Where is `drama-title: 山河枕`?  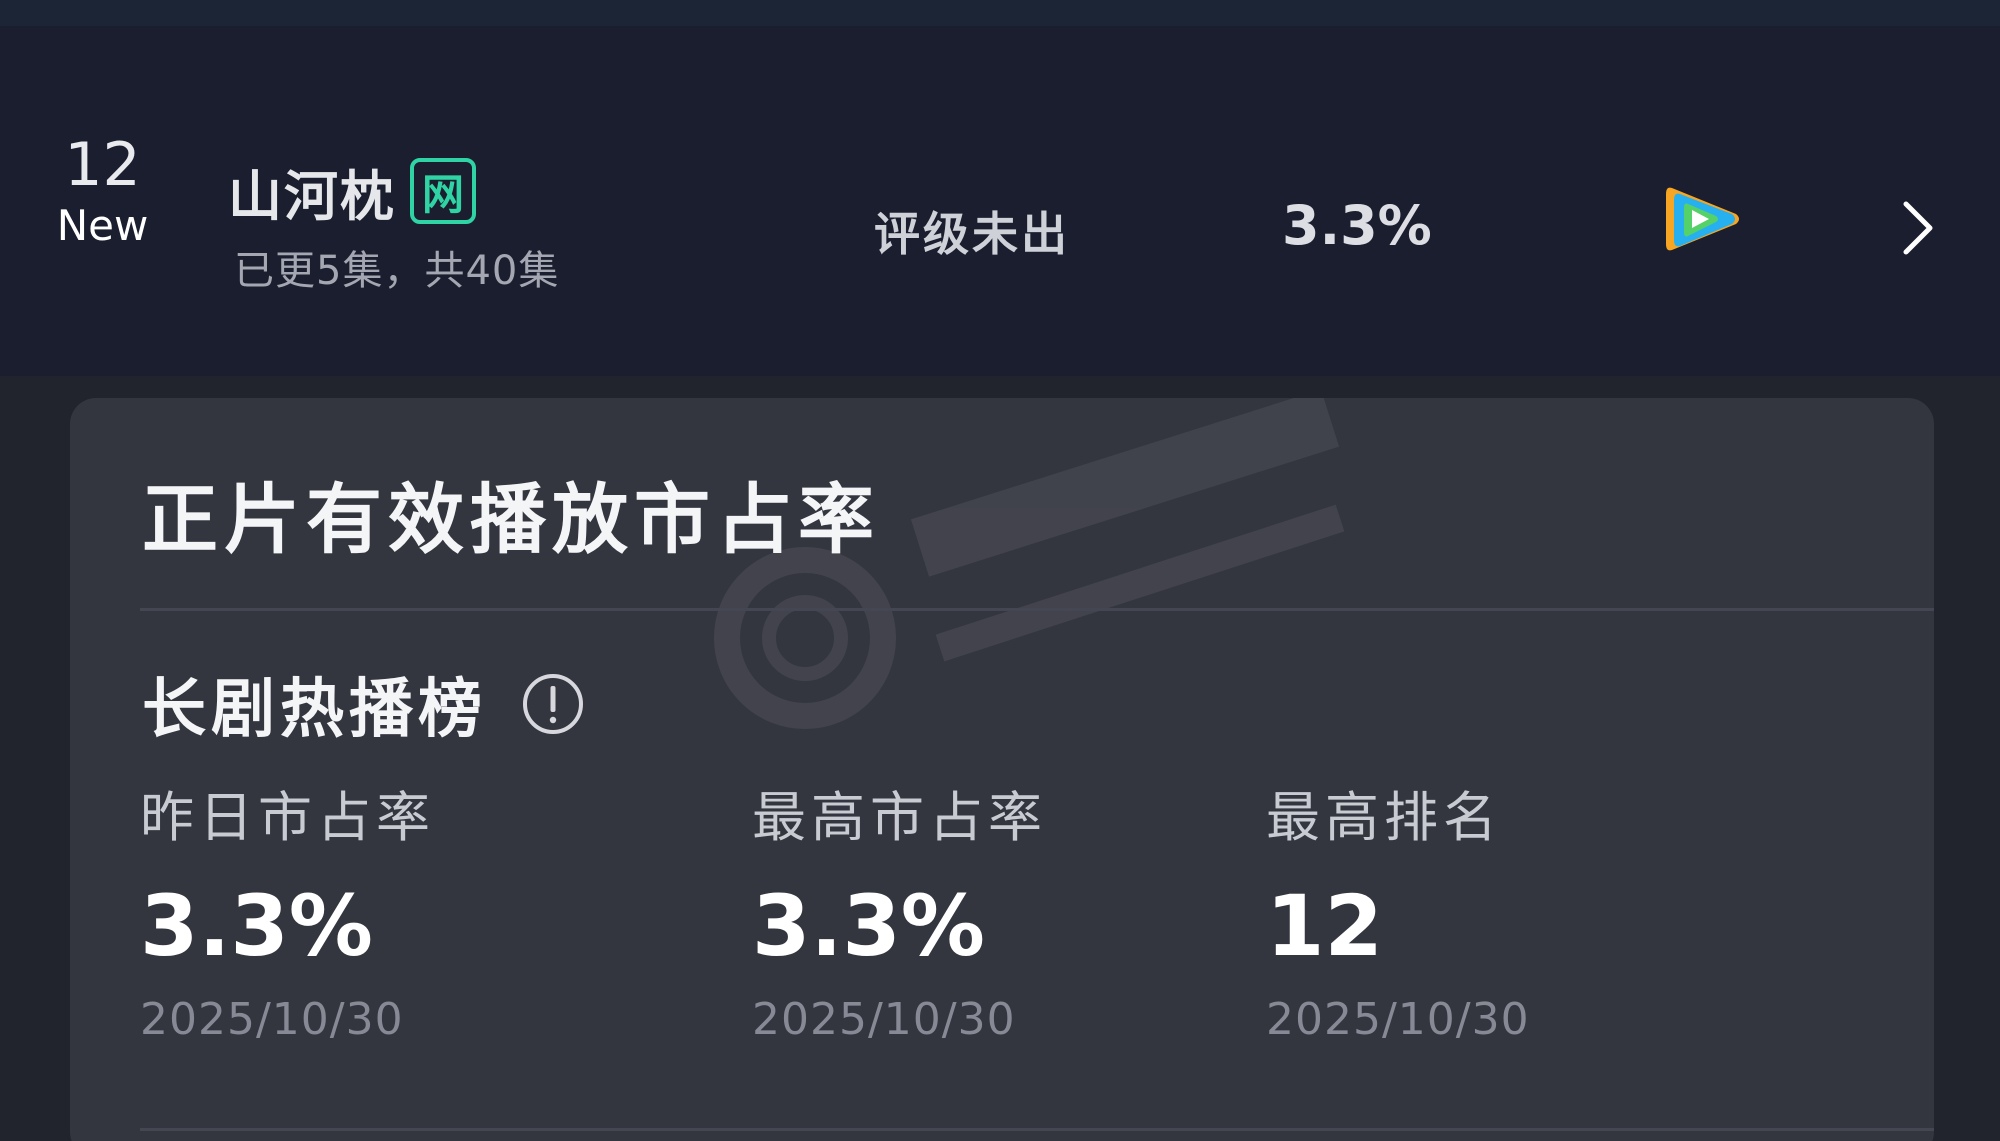 drama-title: 山河枕 is located at coordinates (312, 191).